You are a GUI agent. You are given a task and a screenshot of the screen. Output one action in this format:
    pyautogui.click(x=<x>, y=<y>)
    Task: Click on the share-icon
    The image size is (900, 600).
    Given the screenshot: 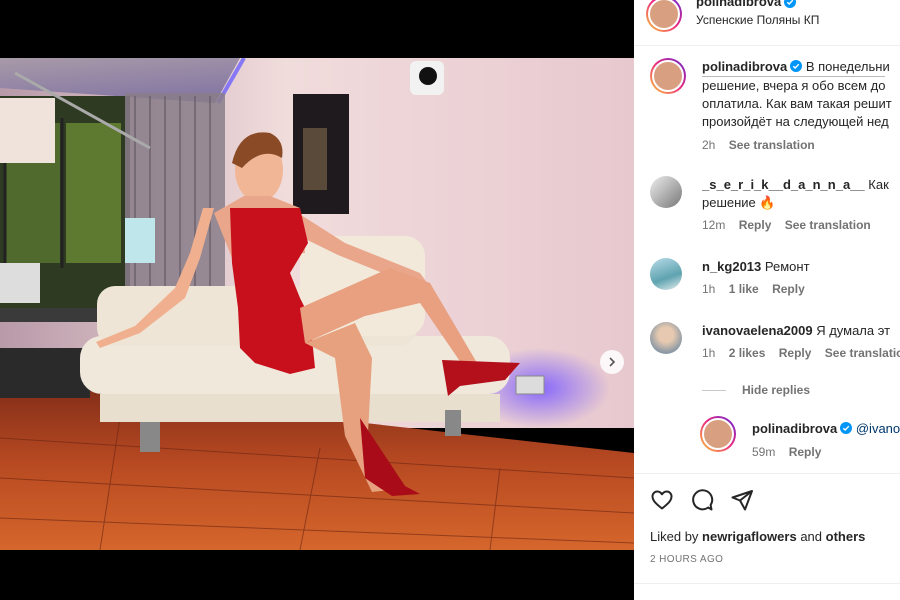 What is the action you would take?
    pyautogui.click(x=742, y=500)
    